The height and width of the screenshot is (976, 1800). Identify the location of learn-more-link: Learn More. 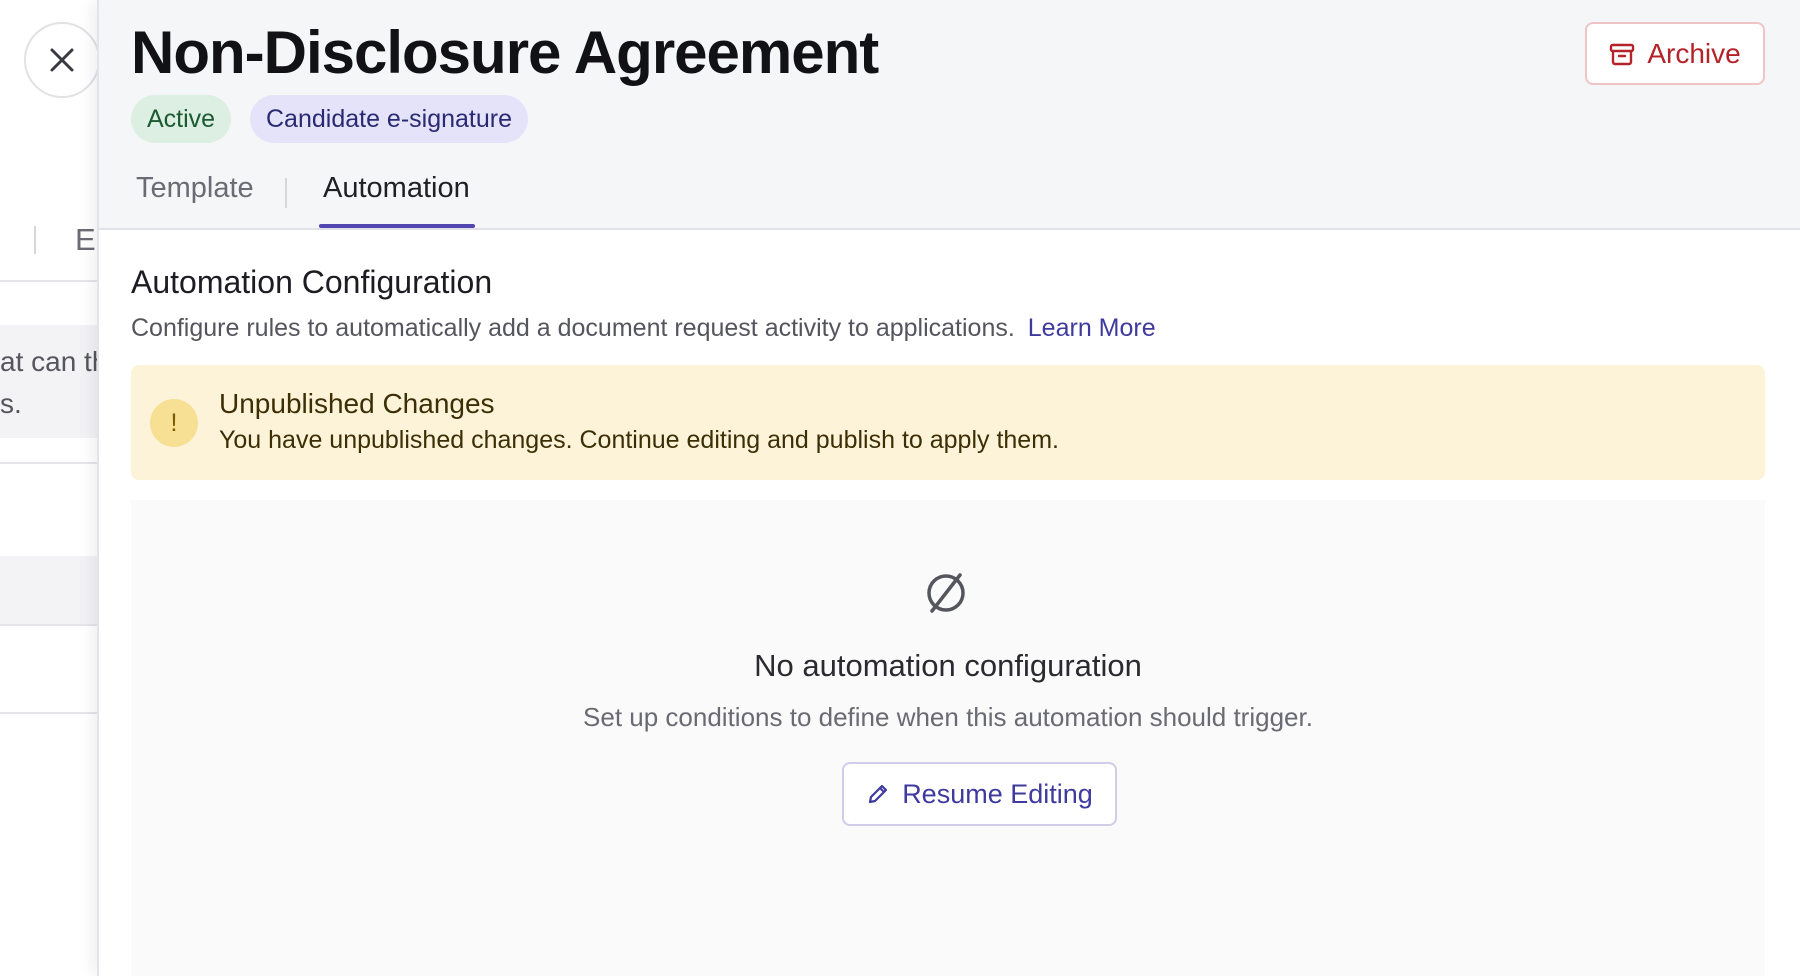
(1092, 328).